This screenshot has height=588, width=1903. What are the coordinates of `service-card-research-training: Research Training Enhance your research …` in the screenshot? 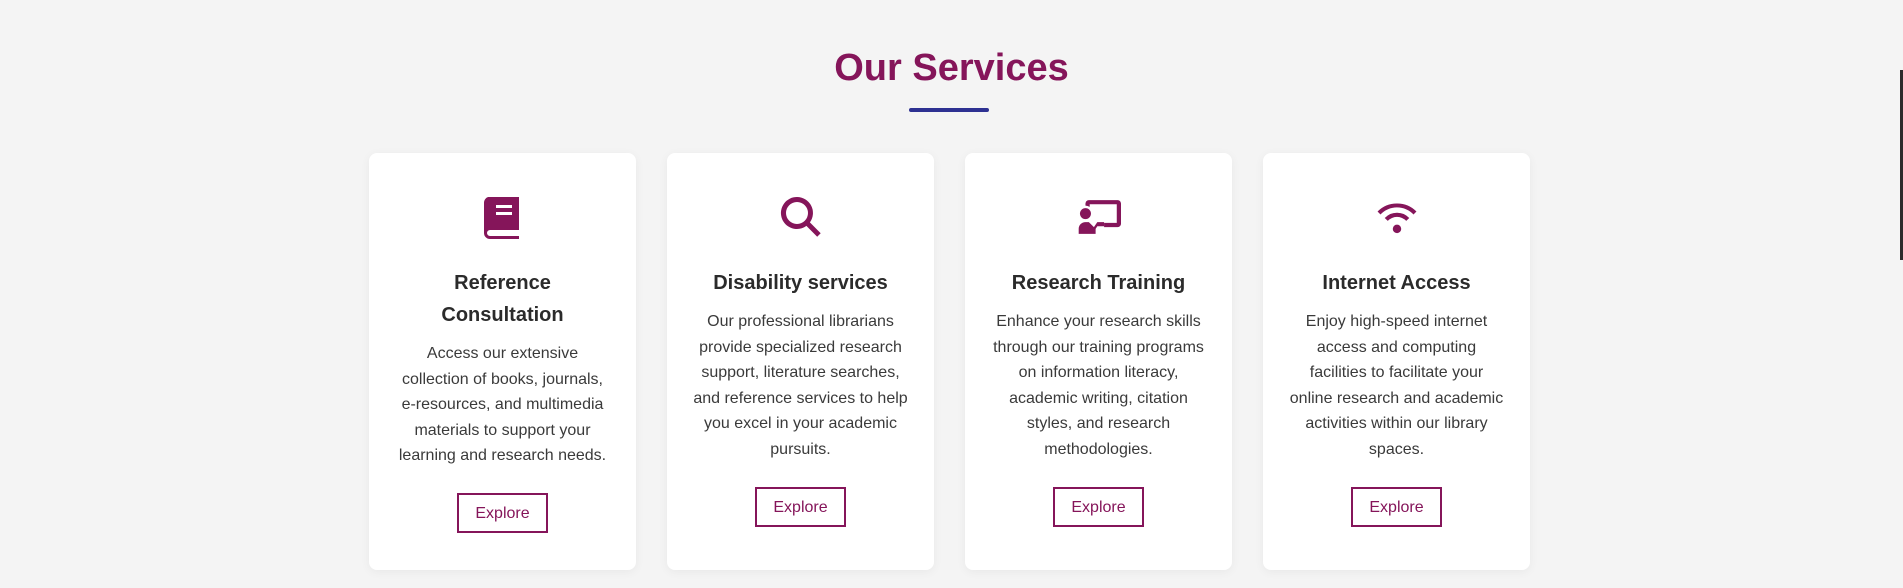 It's located at (1098, 361).